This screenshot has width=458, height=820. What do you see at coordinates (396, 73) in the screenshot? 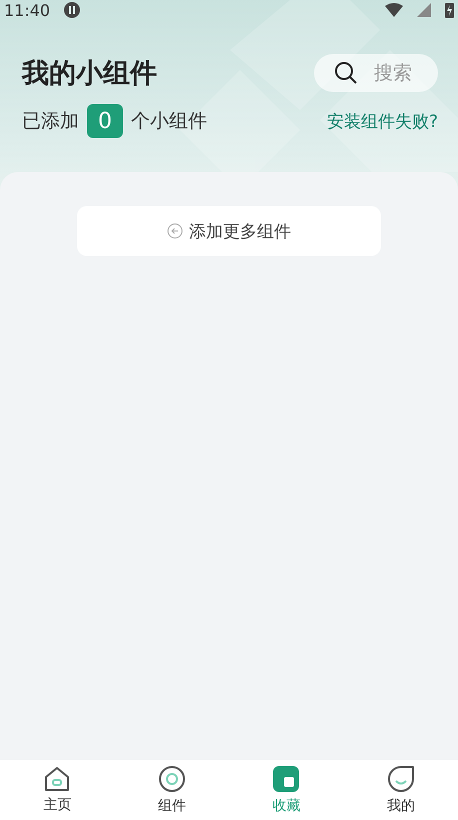
I see `search-input: 搜索` at bounding box center [396, 73].